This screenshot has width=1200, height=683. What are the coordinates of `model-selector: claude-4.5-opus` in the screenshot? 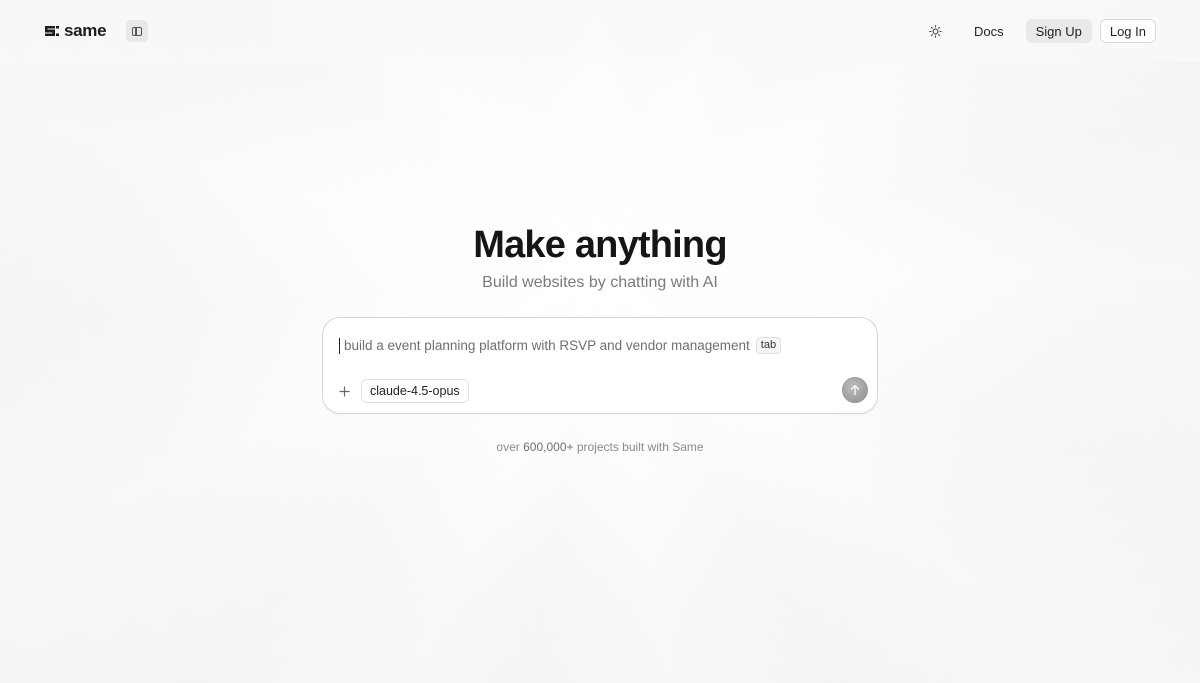 It's located at (415, 391).